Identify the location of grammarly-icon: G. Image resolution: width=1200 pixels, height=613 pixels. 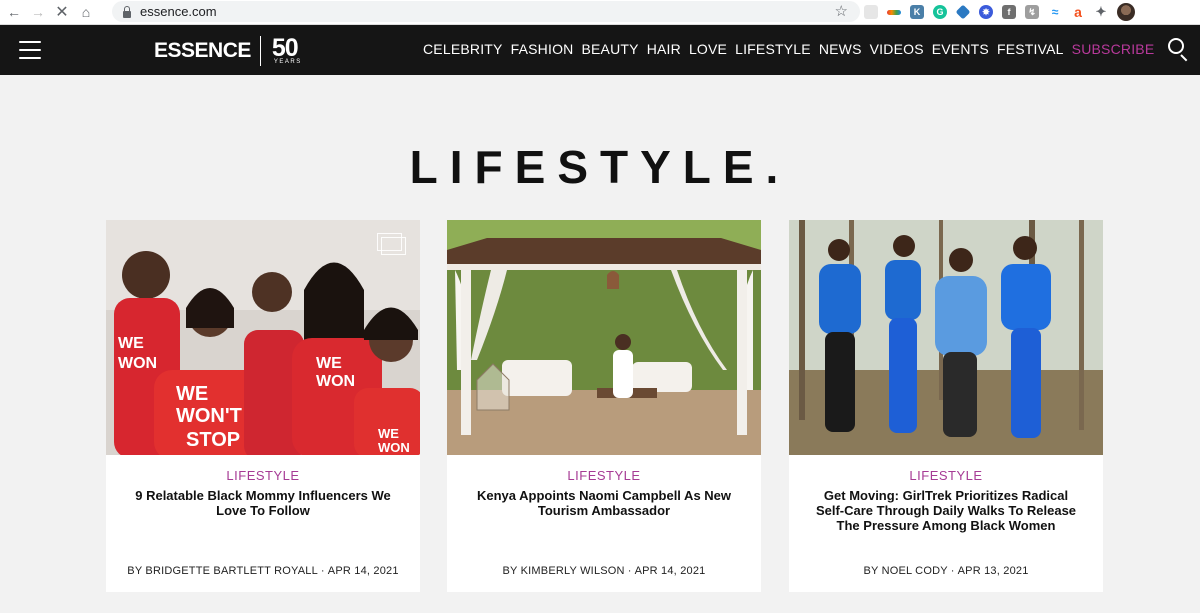
(940, 12).